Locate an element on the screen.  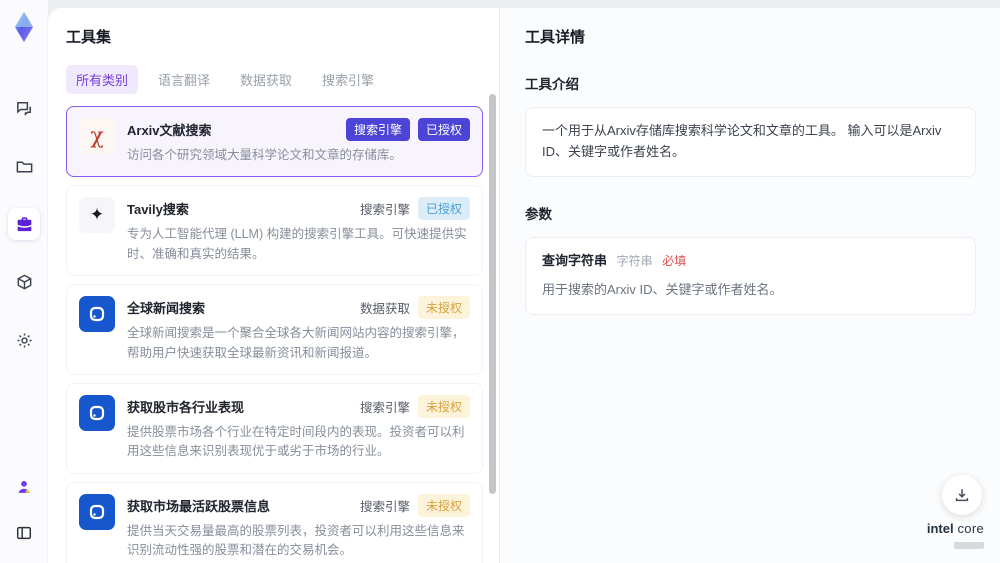
tavily-star-icon: ✦ is located at coordinates (97, 215).